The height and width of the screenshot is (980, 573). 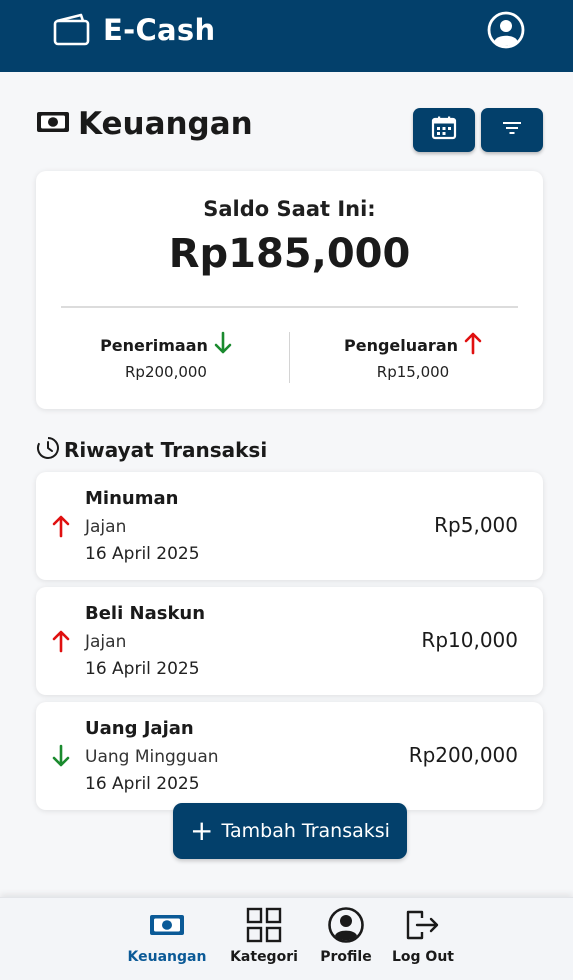 I want to click on add-transaction-button: + Tambah Transaksi, so click(x=290, y=831).